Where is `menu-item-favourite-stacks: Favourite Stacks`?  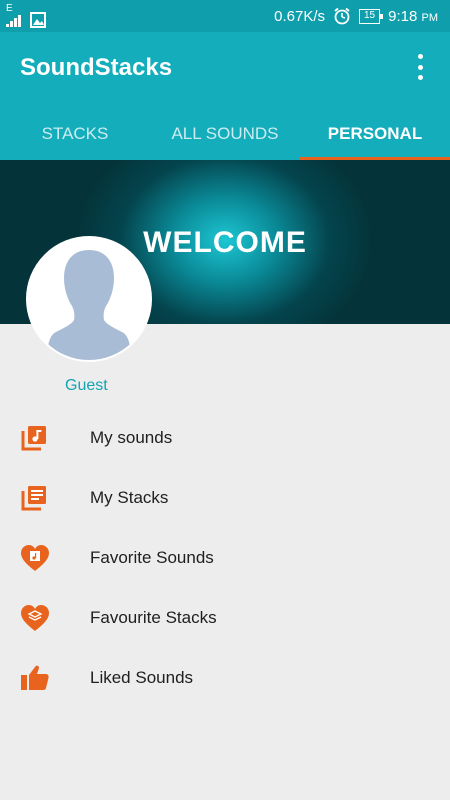
menu-item-favourite-stacks: Favourite Stacks is located at coordinates (225, 618).